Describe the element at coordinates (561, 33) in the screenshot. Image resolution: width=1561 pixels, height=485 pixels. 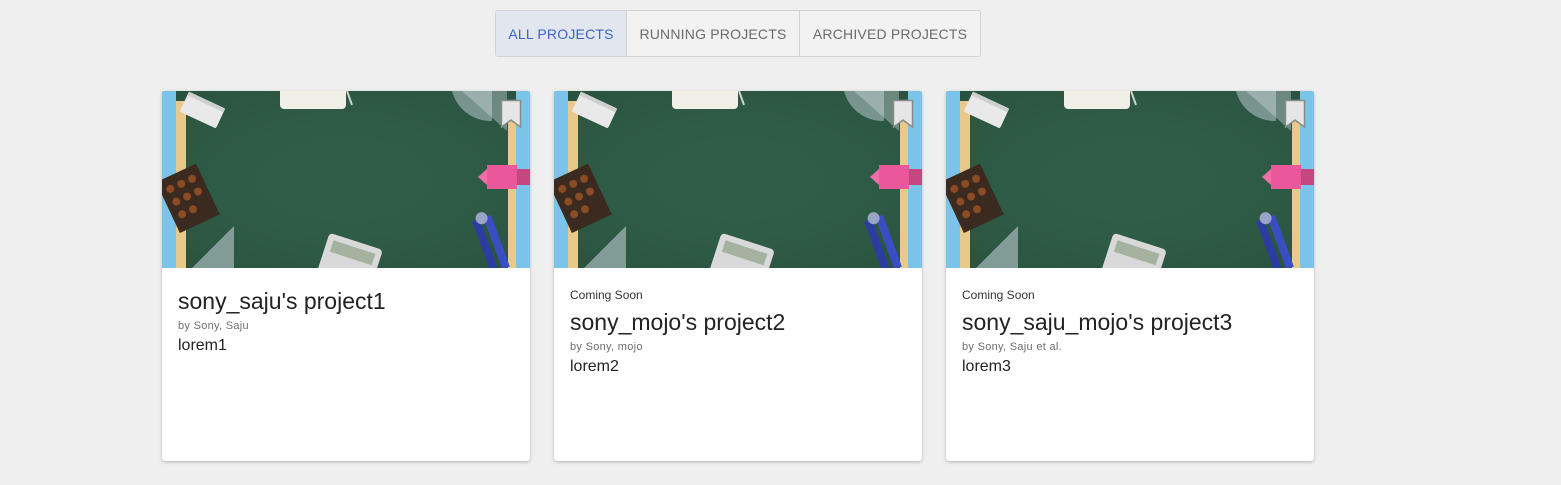
I see `tab-all-projects: ALL PROJECTS` at that location.